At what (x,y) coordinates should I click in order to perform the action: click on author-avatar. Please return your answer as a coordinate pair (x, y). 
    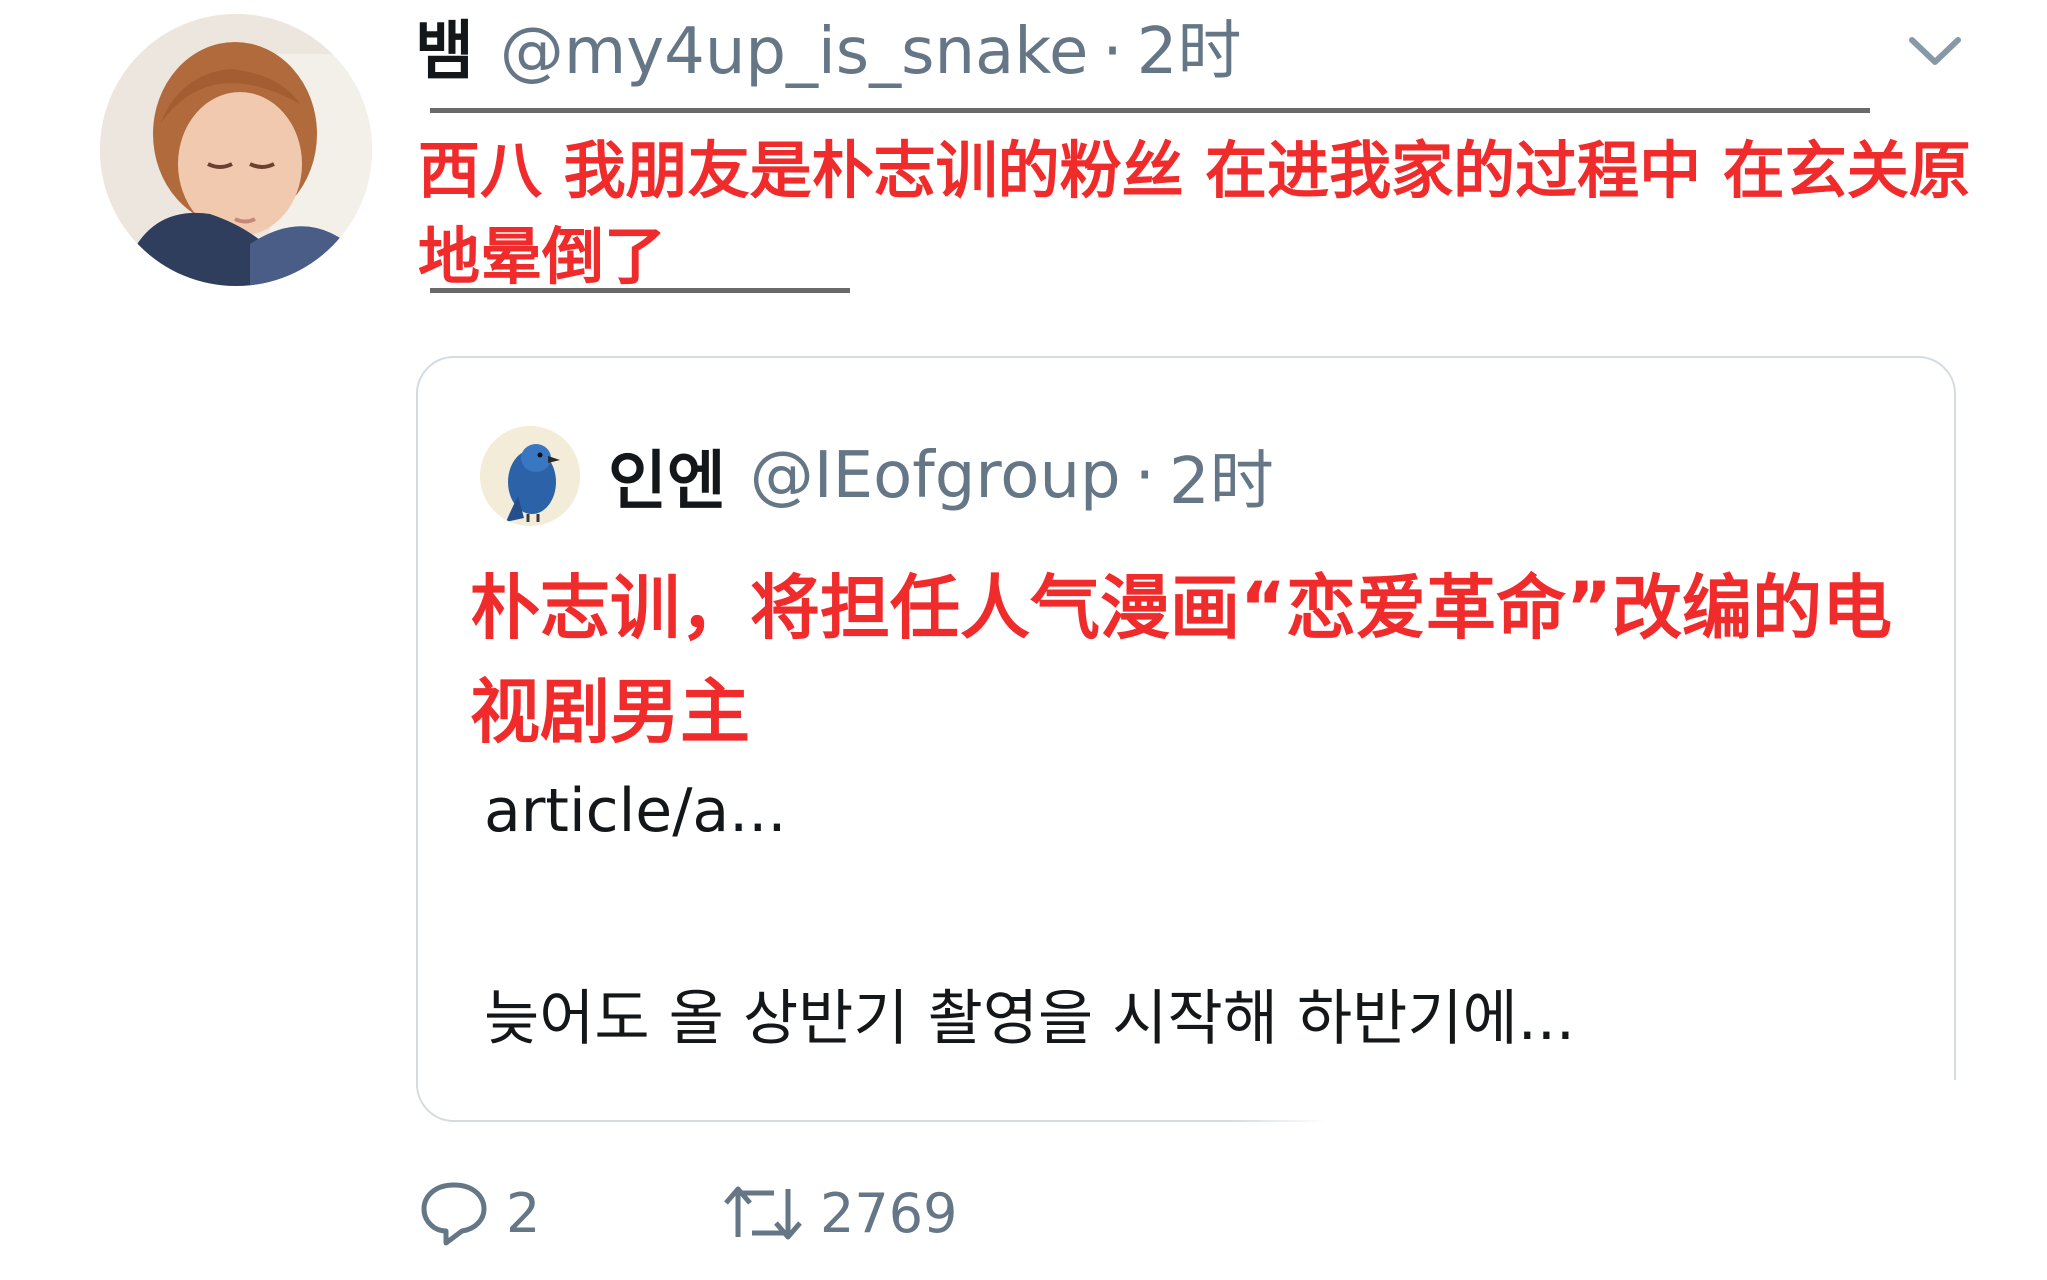
    Looking at the image, I should click on (236, 150).